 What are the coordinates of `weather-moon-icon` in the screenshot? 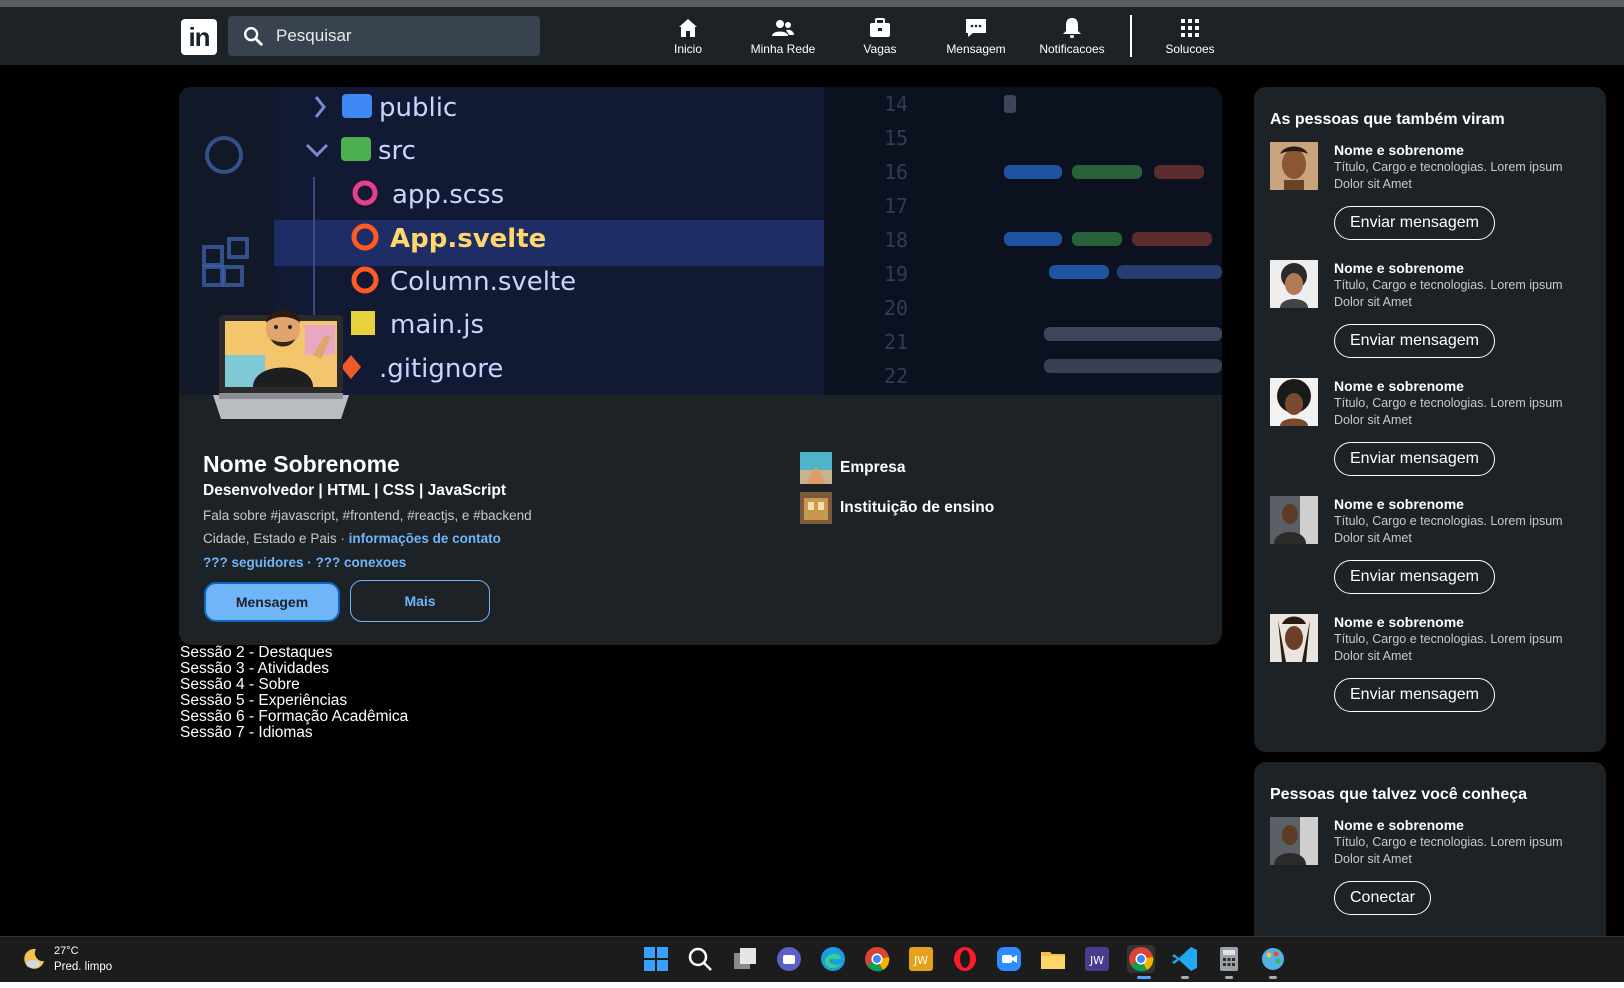 It's located at (34, 959).